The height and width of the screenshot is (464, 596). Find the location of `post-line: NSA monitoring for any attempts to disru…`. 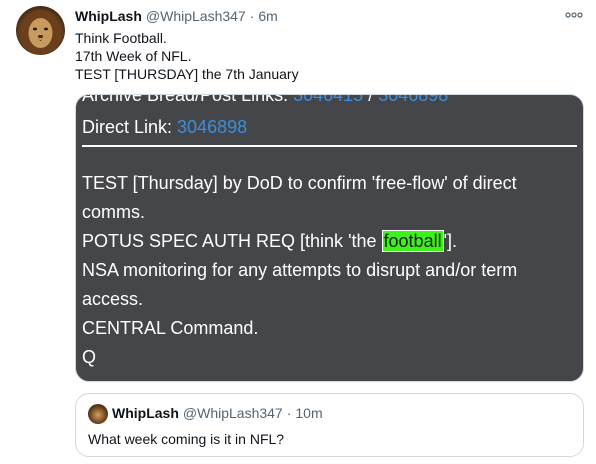

post-line: NSA monitoring for any attempts to disru… is located at coordinates (300, 270).